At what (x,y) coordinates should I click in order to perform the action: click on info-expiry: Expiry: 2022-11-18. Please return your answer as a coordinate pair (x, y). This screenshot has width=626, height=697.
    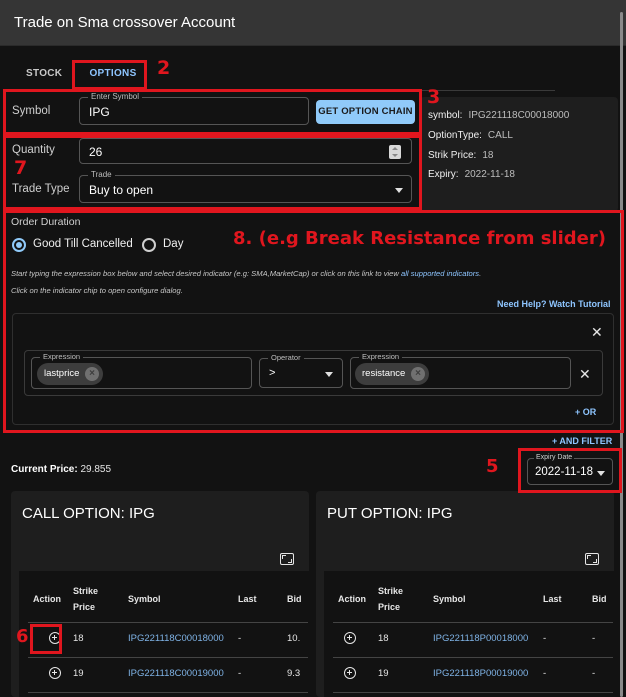
    Looking at the image, I should click on (471, 174).